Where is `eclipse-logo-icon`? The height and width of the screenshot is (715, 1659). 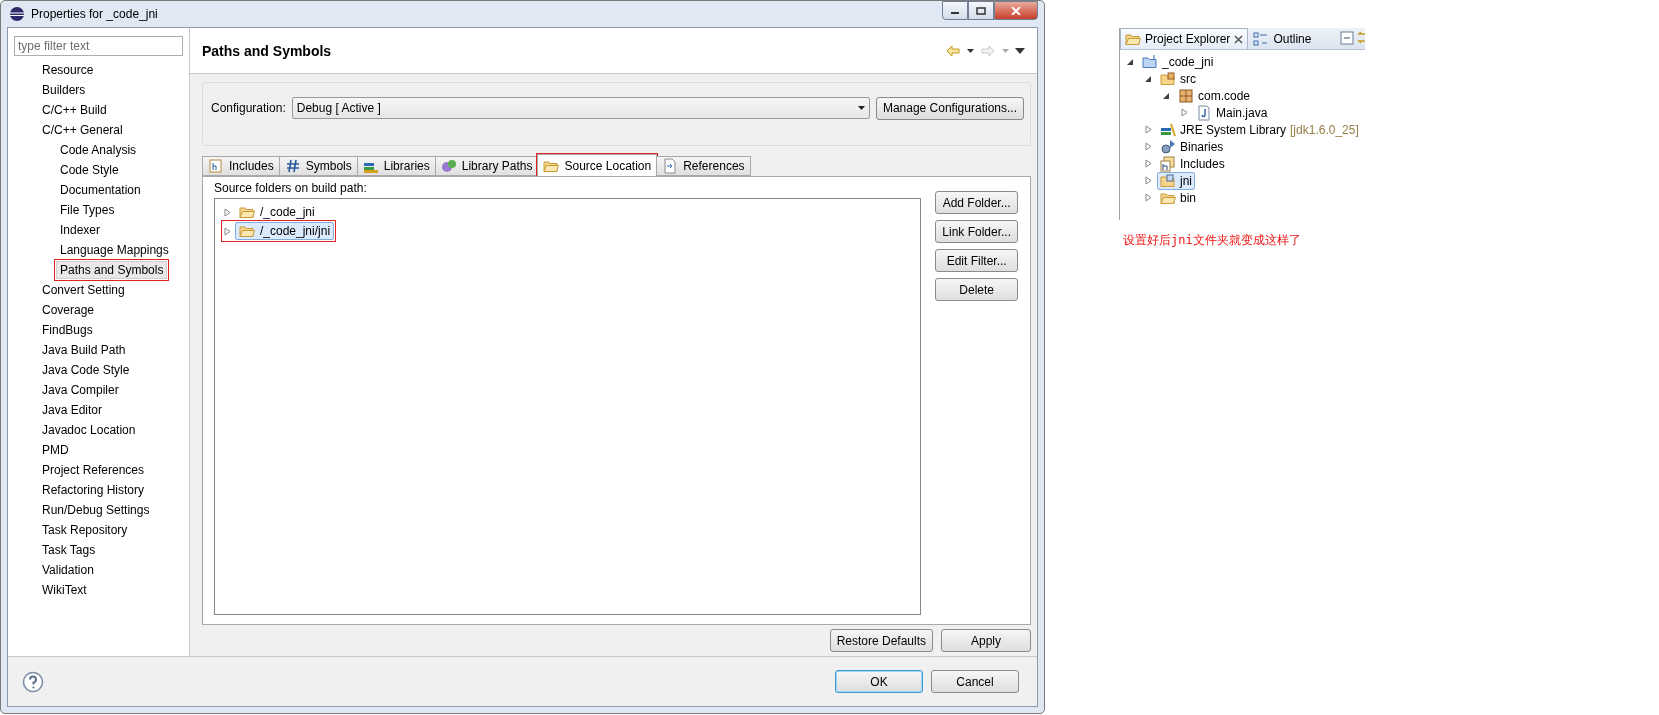
eclipse-logo-icon is located at coordinates (17, 14).